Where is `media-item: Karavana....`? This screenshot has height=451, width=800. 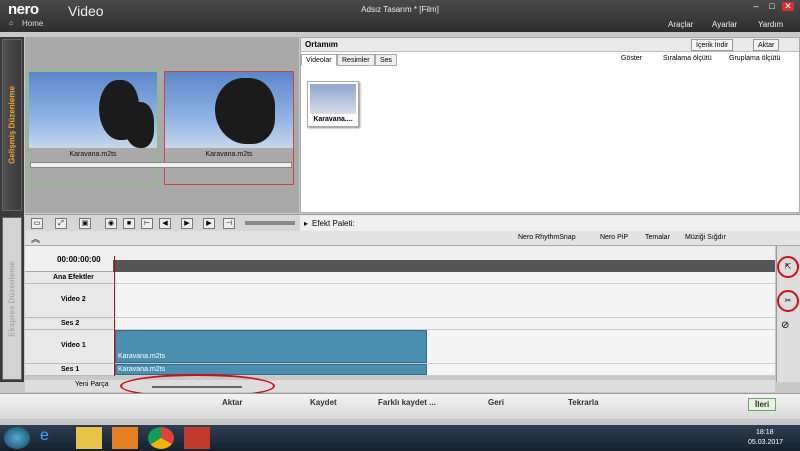
media-item: Karavana.... is located at coordinates (333, 104).